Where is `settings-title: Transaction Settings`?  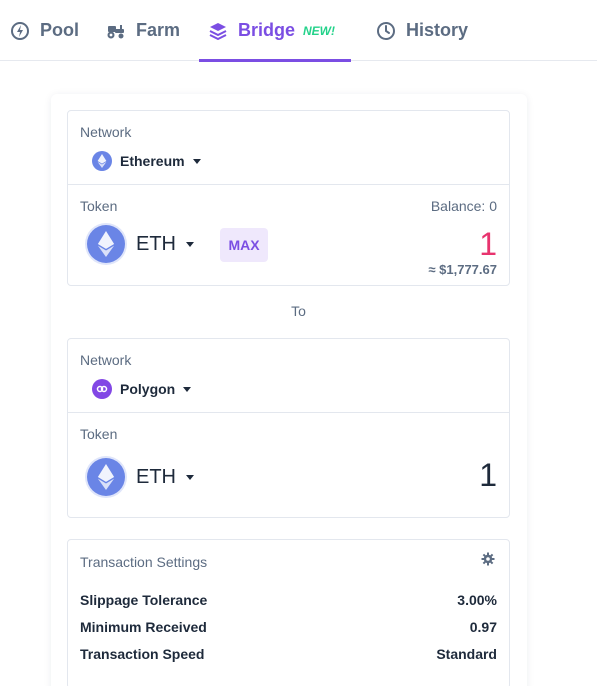 settings-title: Transaction Settings is located at coordinates (144, 562).